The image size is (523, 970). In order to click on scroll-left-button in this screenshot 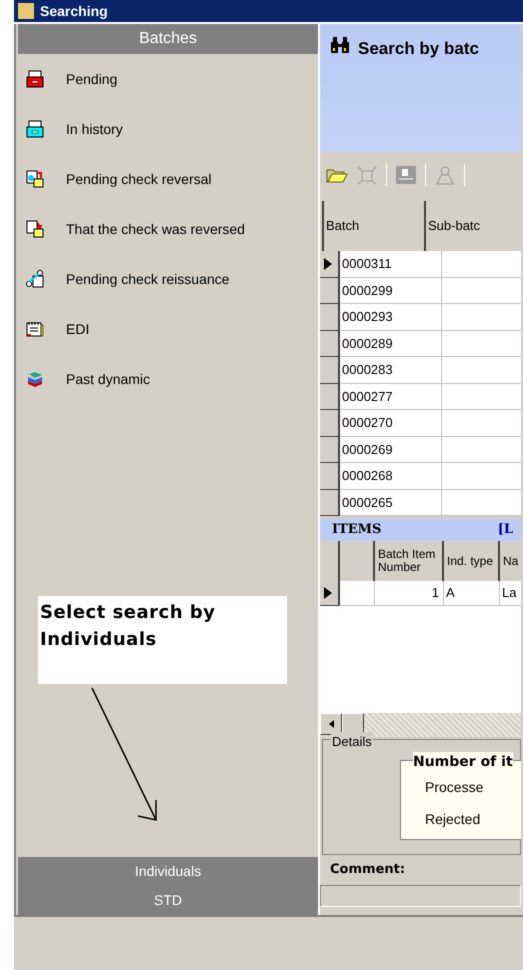, I will do `click(331, 724)`.